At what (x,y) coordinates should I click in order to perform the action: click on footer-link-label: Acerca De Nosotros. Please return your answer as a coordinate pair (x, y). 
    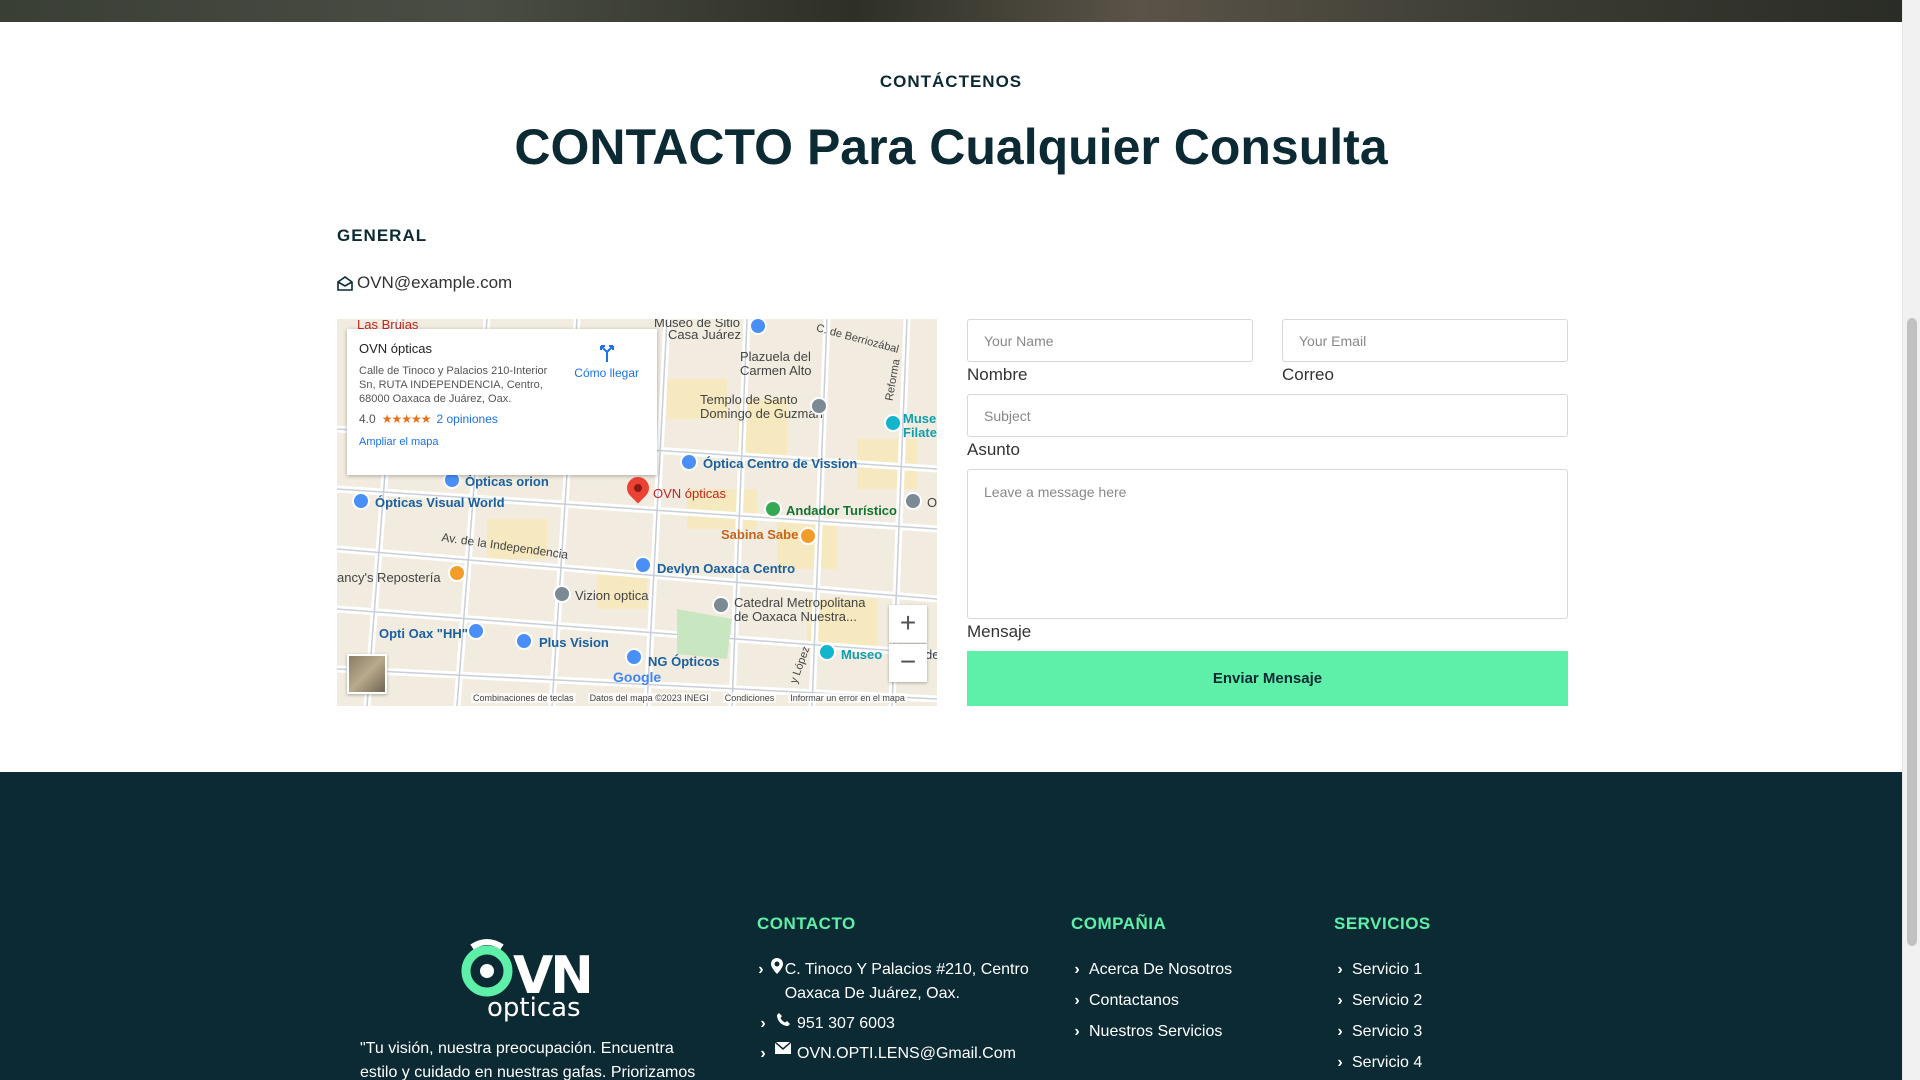
    Looking at the image, I should click on (1160, 970).